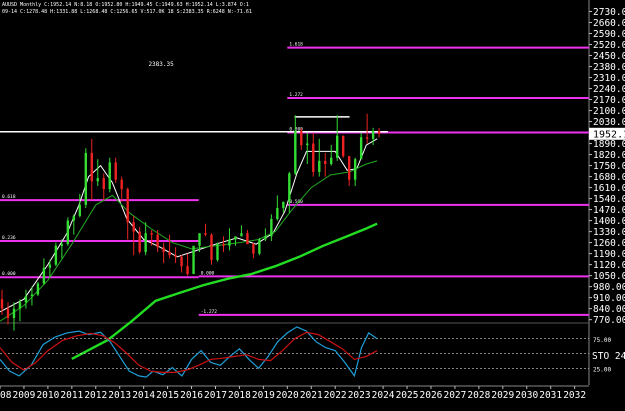 This screenshot has width=625, height=411. Describe the element at coordinates (609, 210) in the screenshot. I see `y-tick-label: 1470.00` at that location.